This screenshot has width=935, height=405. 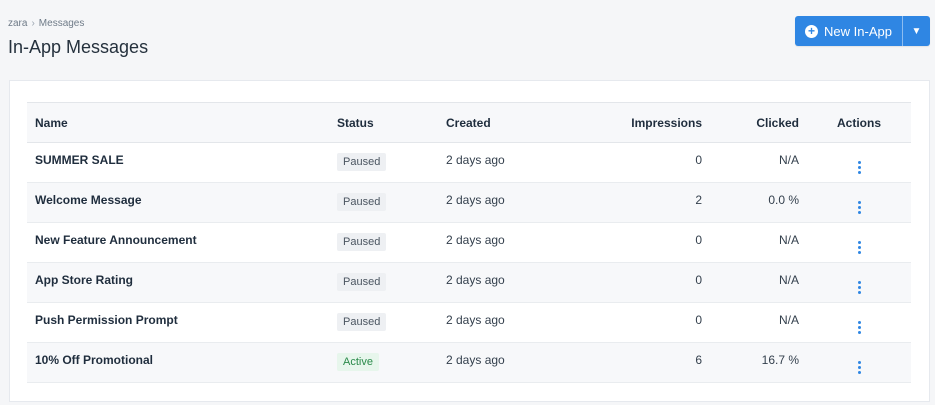 I want to click on impressions-cell: 2, so click(x=698, y=200).